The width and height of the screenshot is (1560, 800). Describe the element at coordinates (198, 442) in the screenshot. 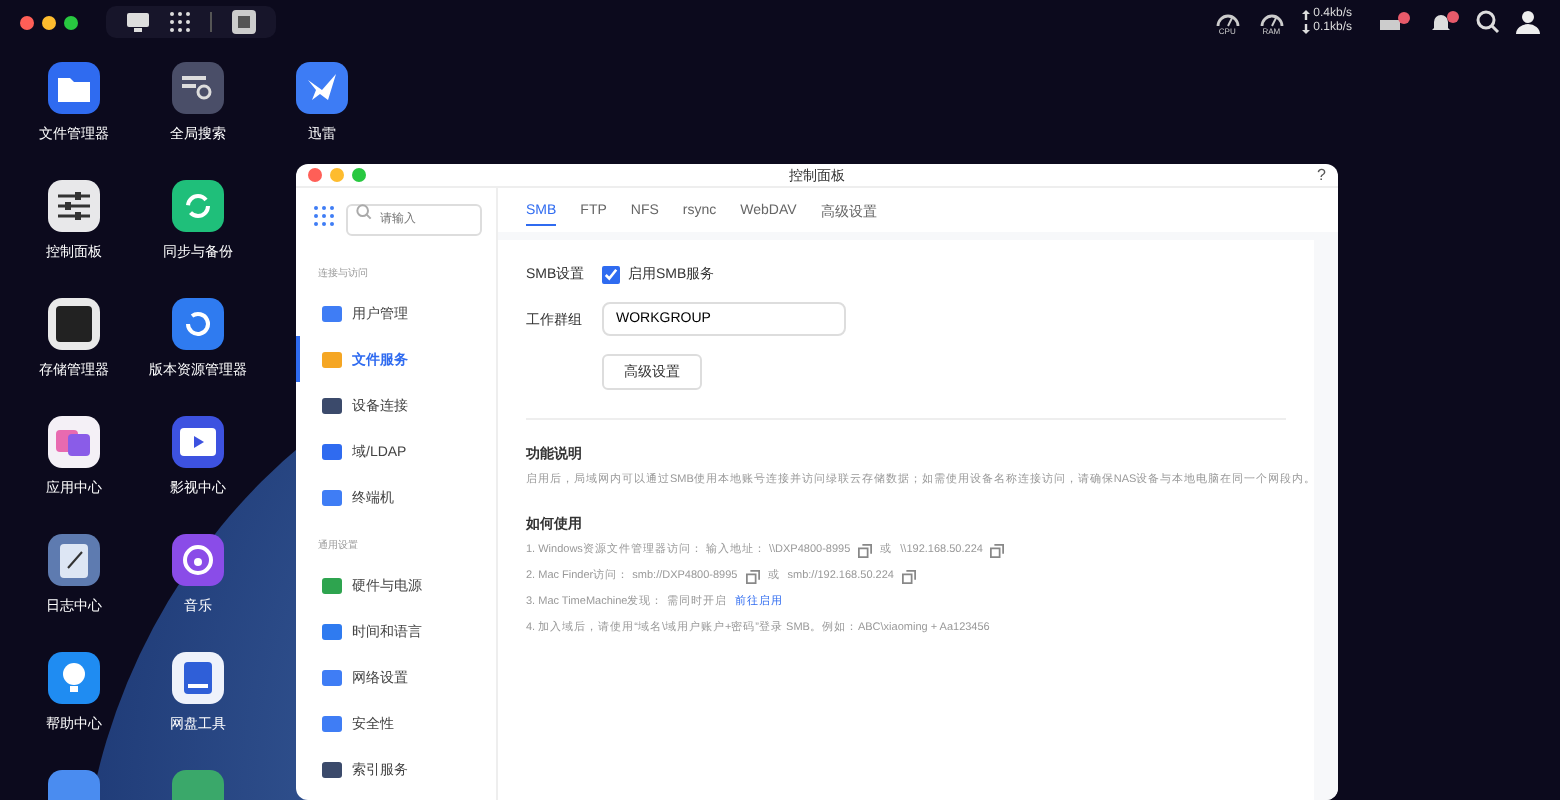

I see `video-icon` at that location.